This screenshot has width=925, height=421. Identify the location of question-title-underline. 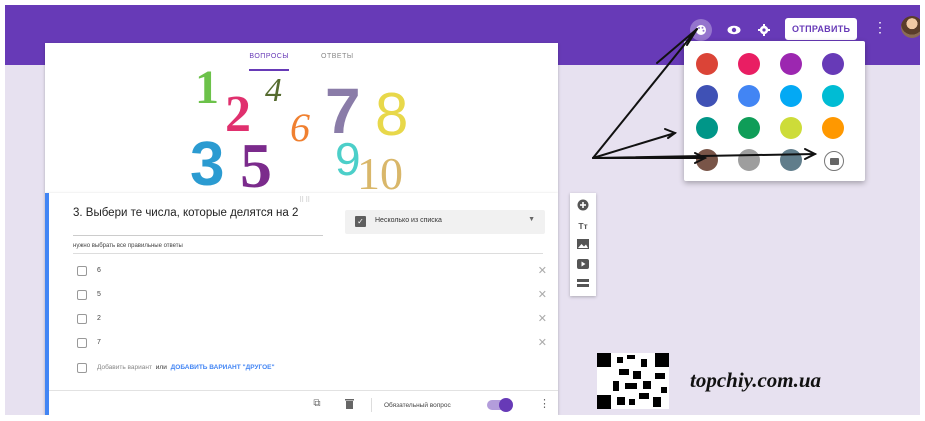
(198, 235).